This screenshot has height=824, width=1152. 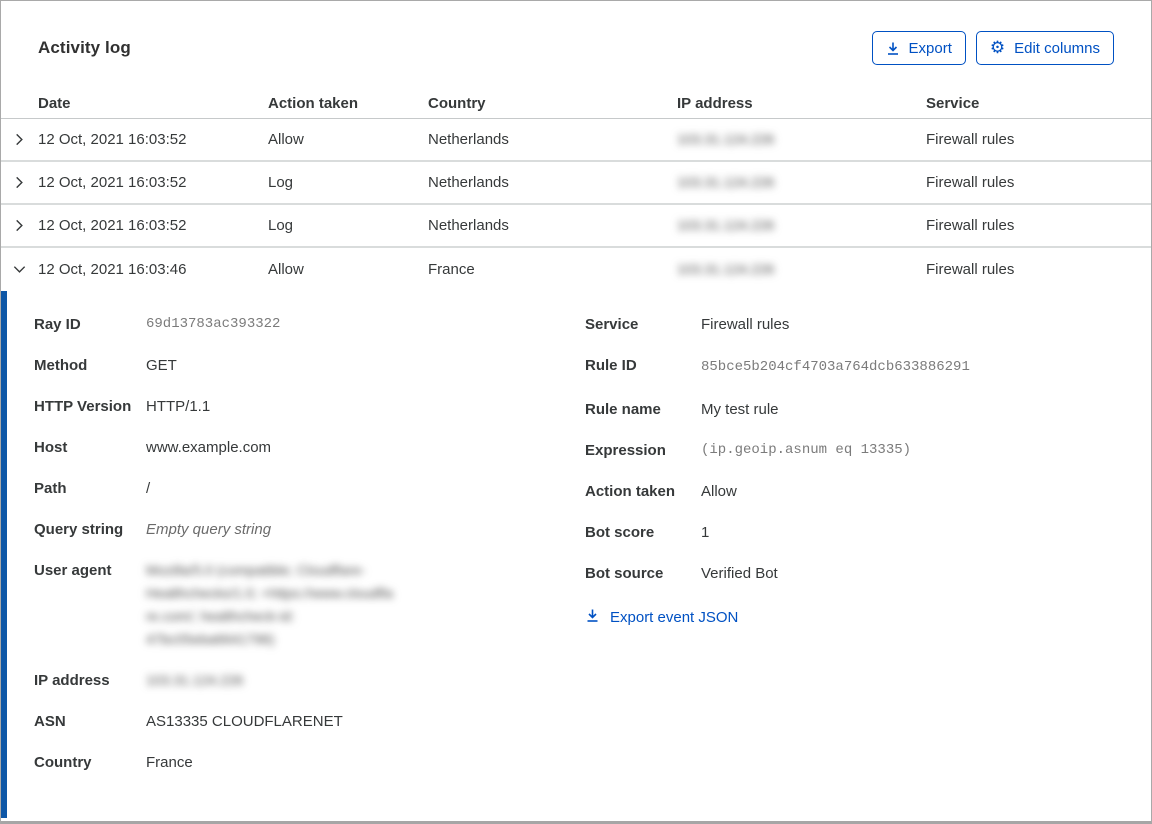 What do you see at coordinates (57, 324) in the screenshot?
I see `detail-label: Ray ID` at bounding box center [57, 324].